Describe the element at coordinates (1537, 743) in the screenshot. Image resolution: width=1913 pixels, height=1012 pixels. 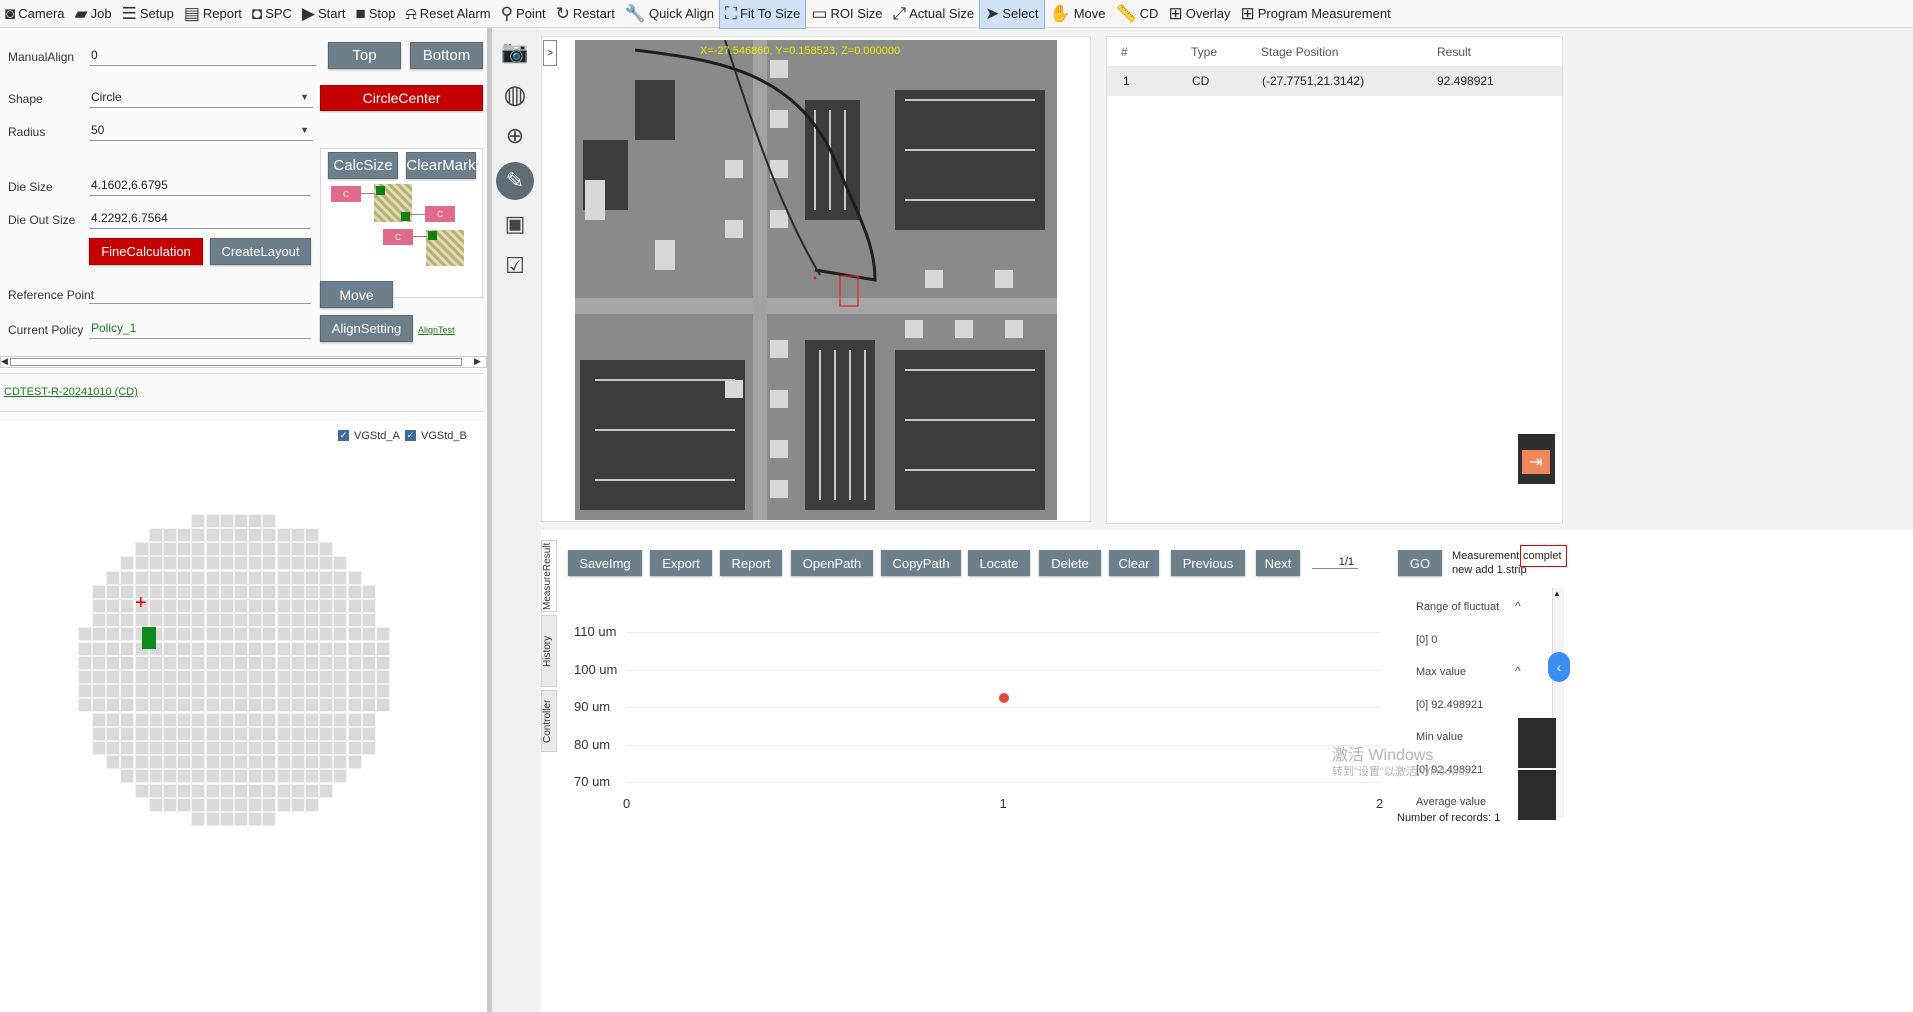
I see `side-widget` at that location.